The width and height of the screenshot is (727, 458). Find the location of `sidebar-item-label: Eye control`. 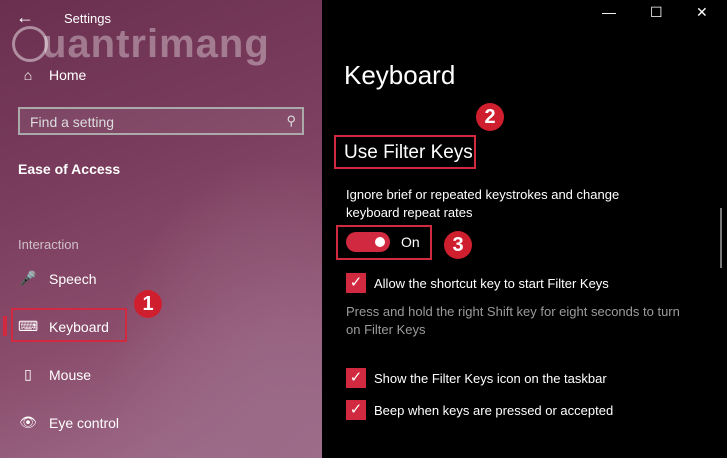

sidebar-item-label: Eye control is located at coordinates (84, 422).